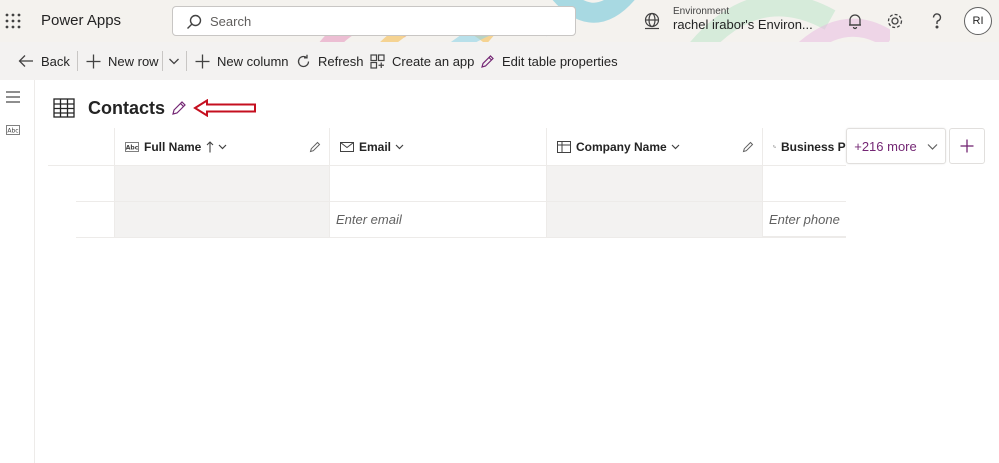 Image resolution: width=999 pixels, height=463 pixels. I want to click on settings-gear-icon, so click(895, 21).